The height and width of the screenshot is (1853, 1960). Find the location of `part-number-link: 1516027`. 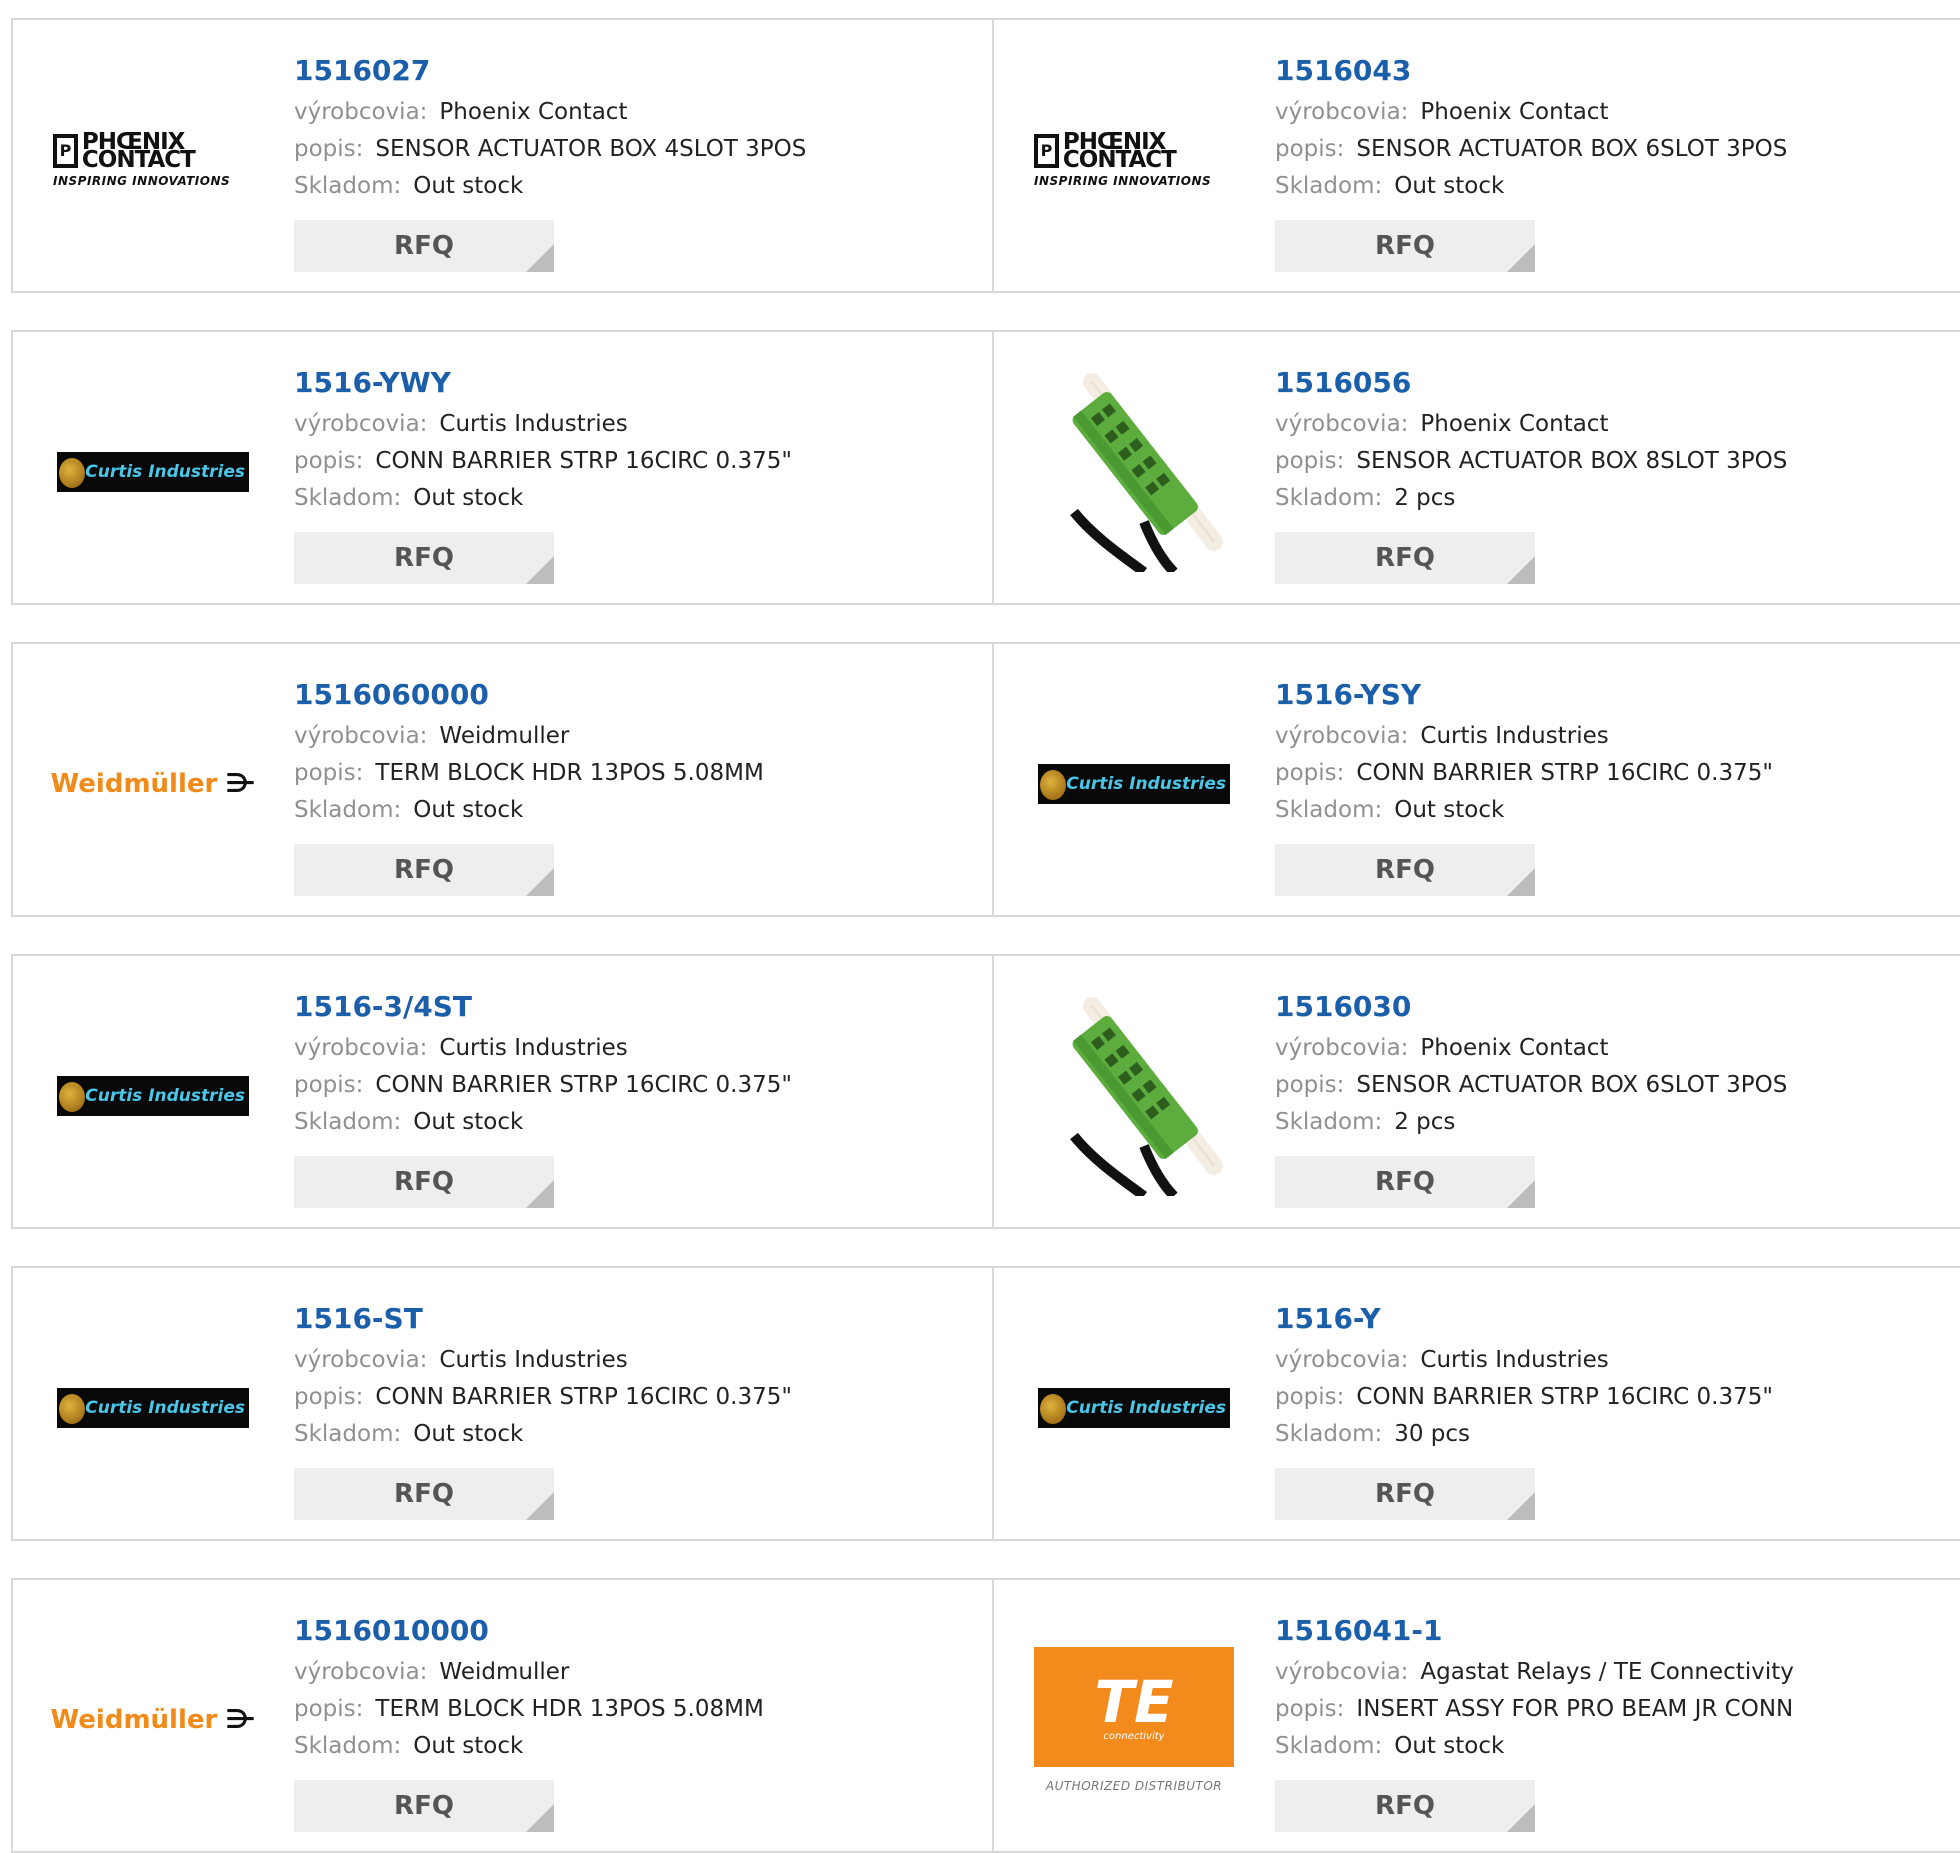

part-number-link: 1516027 is located at coordinates (550, 71).